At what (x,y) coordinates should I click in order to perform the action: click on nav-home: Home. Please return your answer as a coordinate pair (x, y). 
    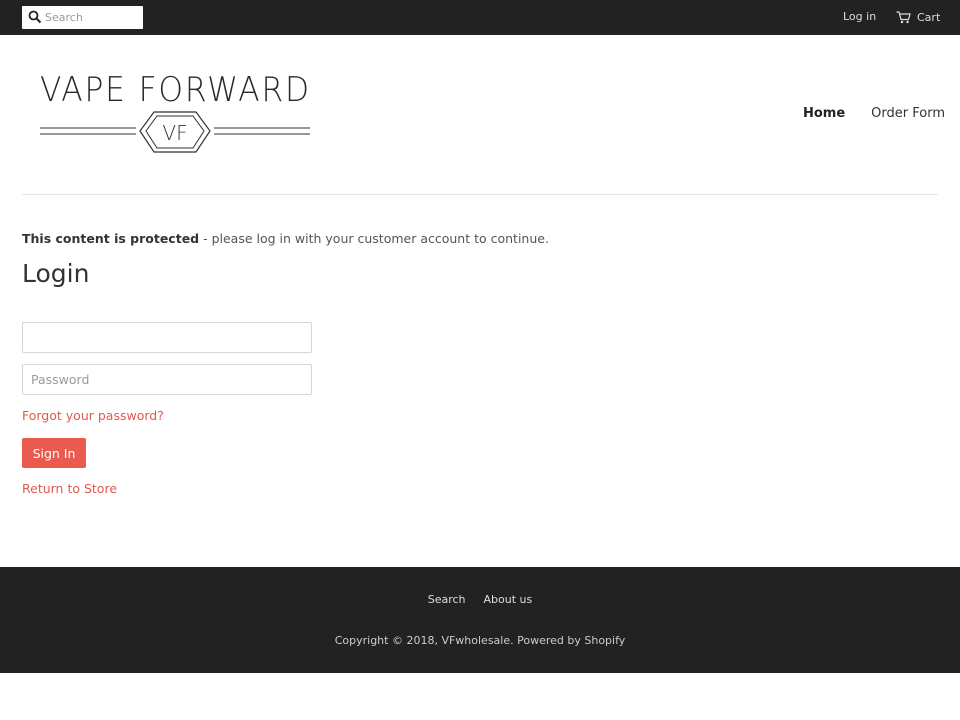
    Looking at the image, I should click on (824, 113).